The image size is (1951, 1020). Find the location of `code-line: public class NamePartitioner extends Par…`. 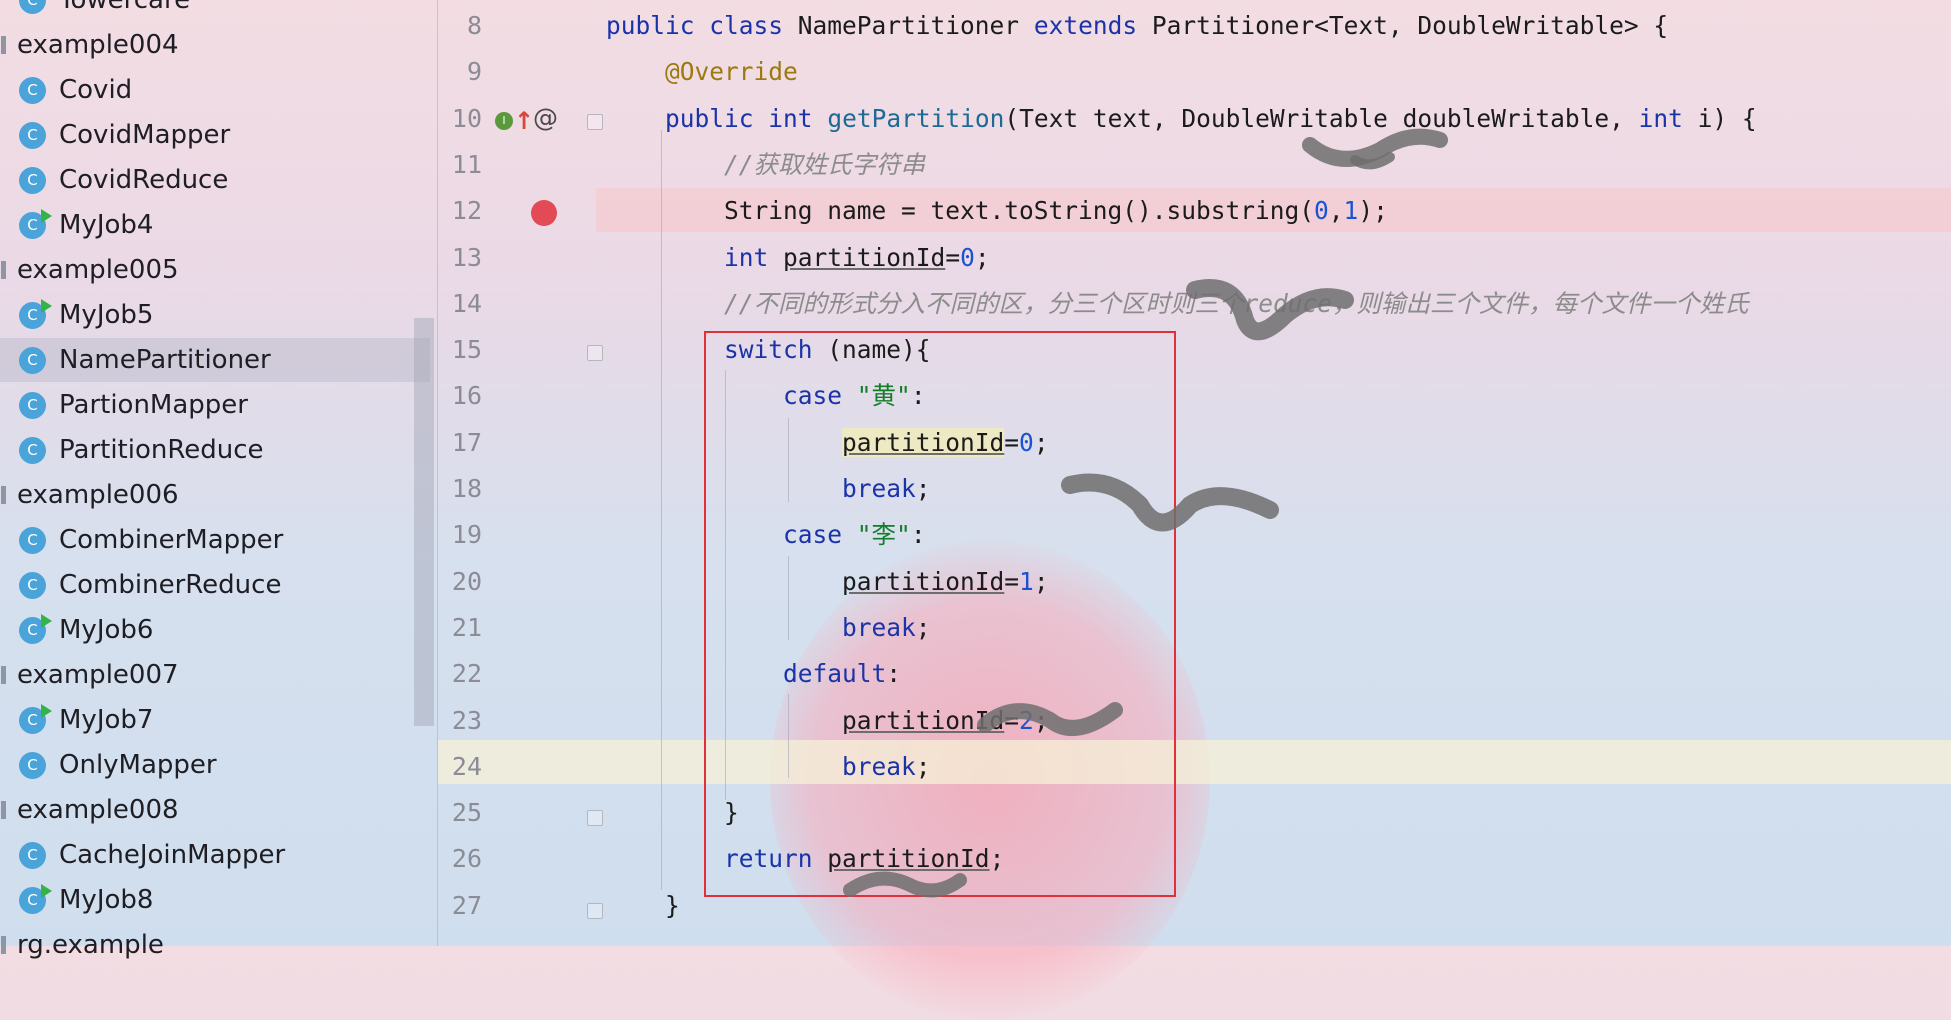

code-line: public class NamePartitioner extends Par… is located at coordinates (1137, 26).